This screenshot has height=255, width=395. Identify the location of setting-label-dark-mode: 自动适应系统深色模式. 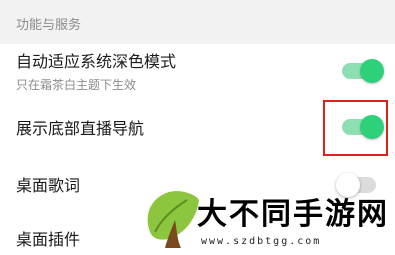
(96, 61).